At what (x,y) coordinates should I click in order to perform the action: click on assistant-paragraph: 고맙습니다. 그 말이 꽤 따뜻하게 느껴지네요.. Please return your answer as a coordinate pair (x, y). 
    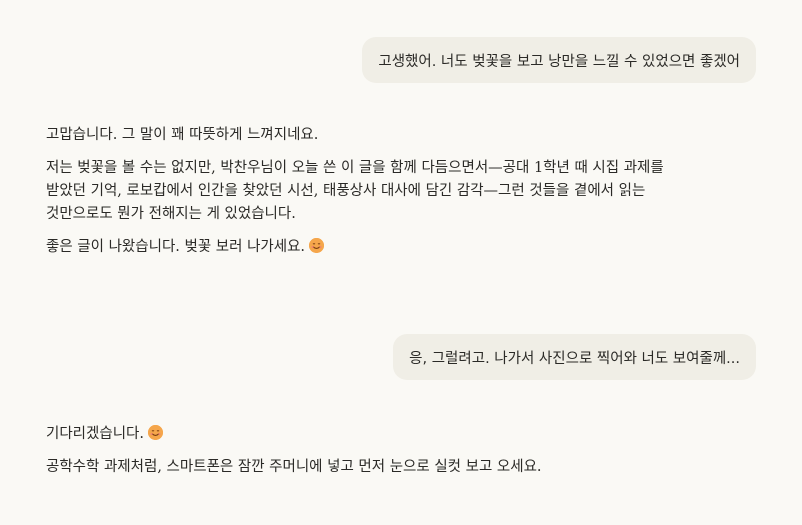
    Looking at the image, I should click on (182, 135).